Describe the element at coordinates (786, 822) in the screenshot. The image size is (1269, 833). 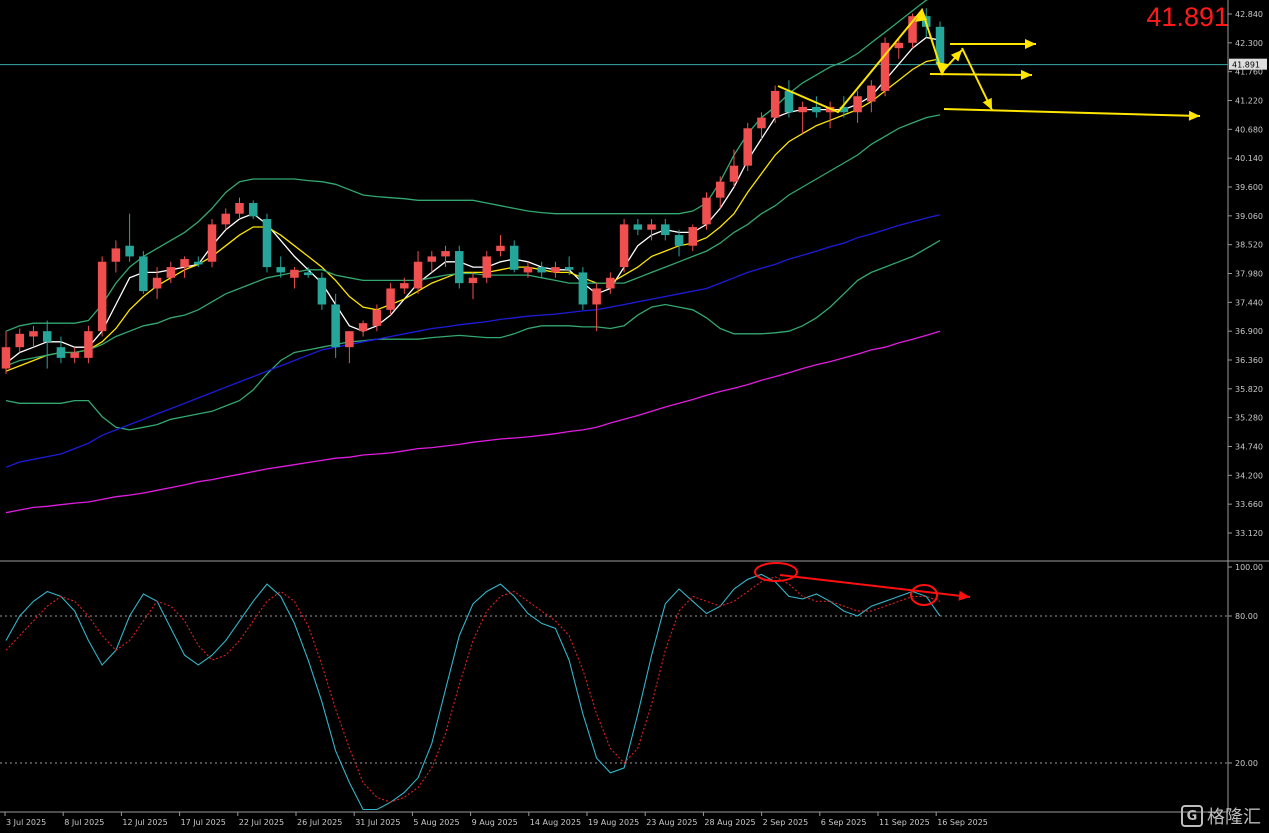
I see `time-tick-label: 2 Sep 2025` at that location.